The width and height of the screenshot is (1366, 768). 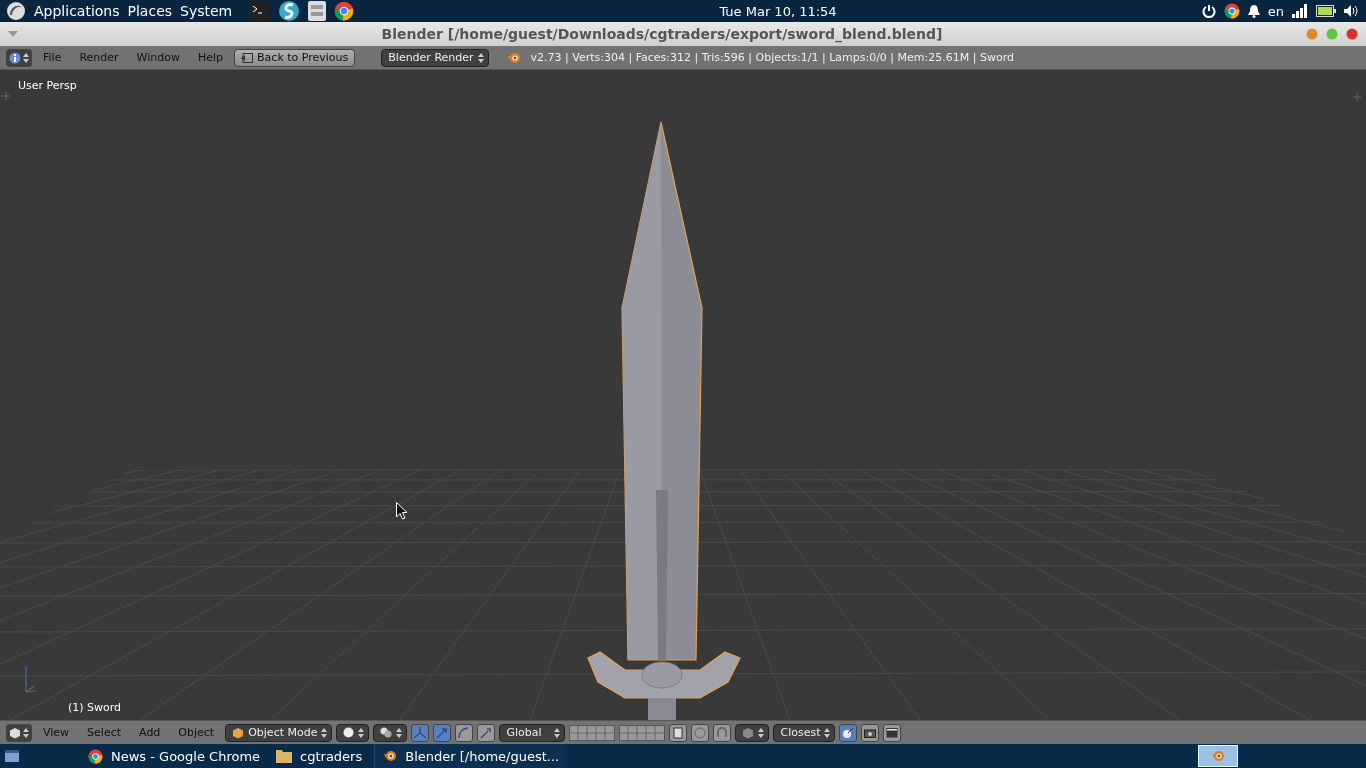 I want to click on proportional-edit-button, so click(x=700, y=732).